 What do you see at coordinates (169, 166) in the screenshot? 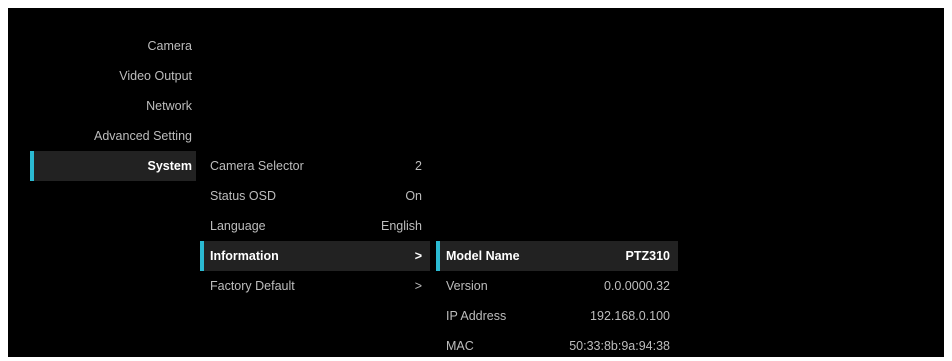
I see `main-menu-label: System` at bounding box center [169, 166].